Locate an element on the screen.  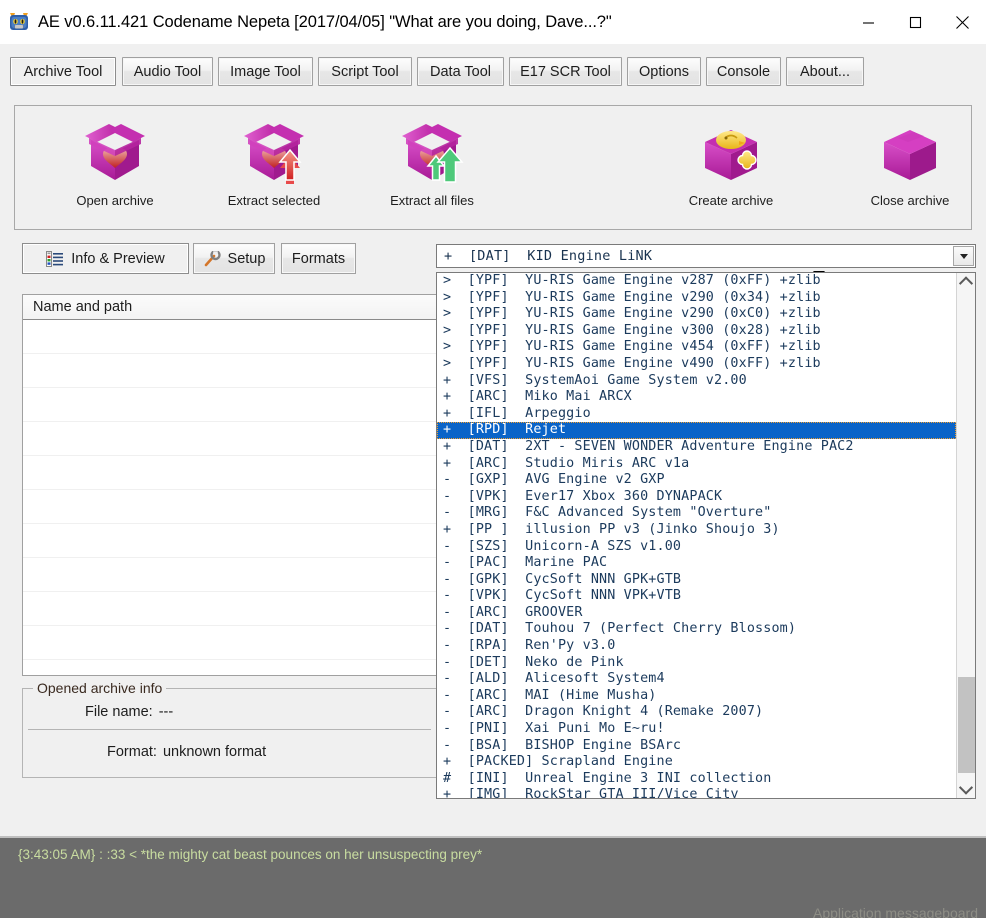
tab-script-tool: Script Tool is located at coordinates (365, 71).